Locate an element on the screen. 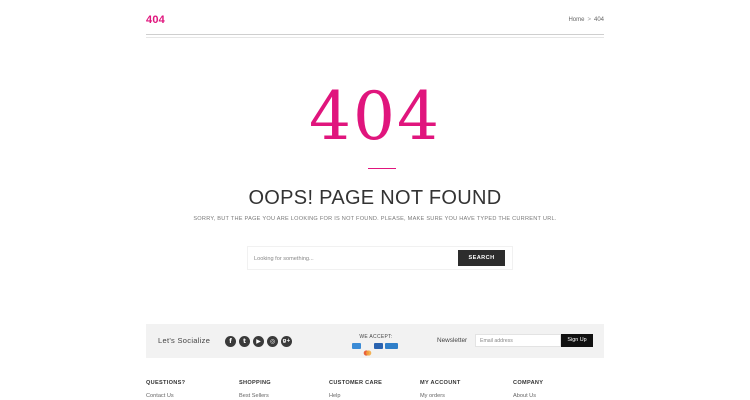 This screenshot has height=400, width=750. footer-column-questions: QUESTIONS? Contact Us is located at coordinates (165, 389).